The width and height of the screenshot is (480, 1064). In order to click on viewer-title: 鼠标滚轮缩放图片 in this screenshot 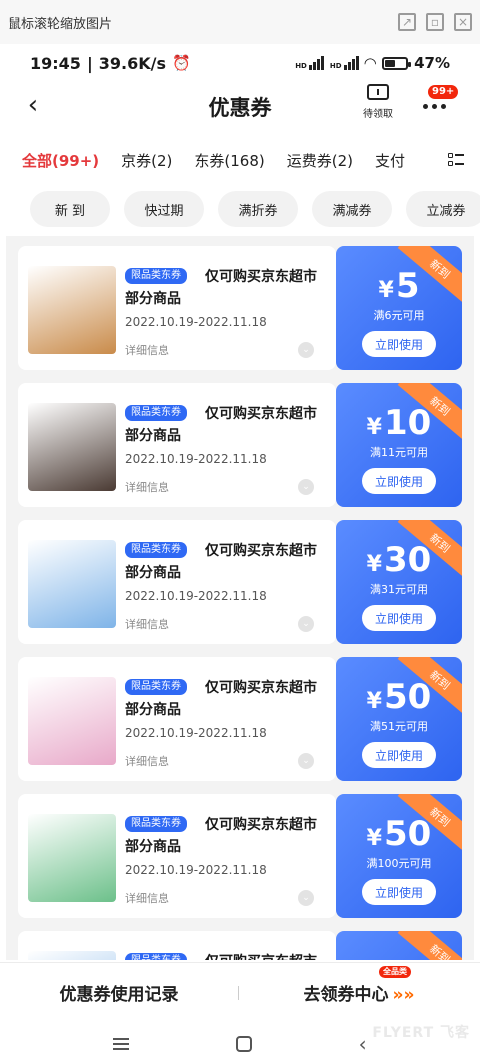, I will do `click(60, 24)`.